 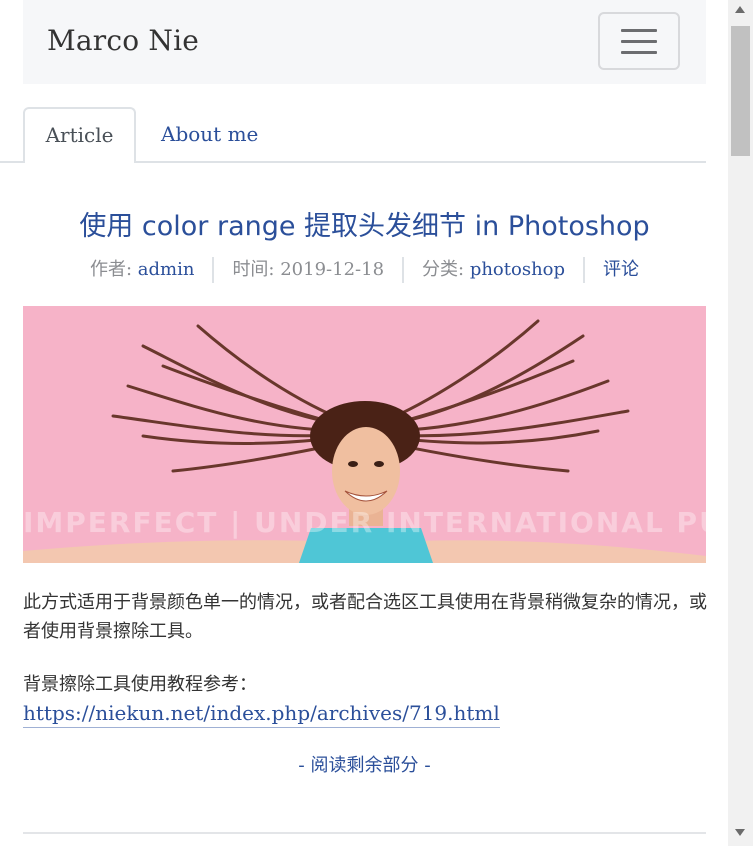 I want to click on nav-tabs: Article About me, so click(x=364, y=135).